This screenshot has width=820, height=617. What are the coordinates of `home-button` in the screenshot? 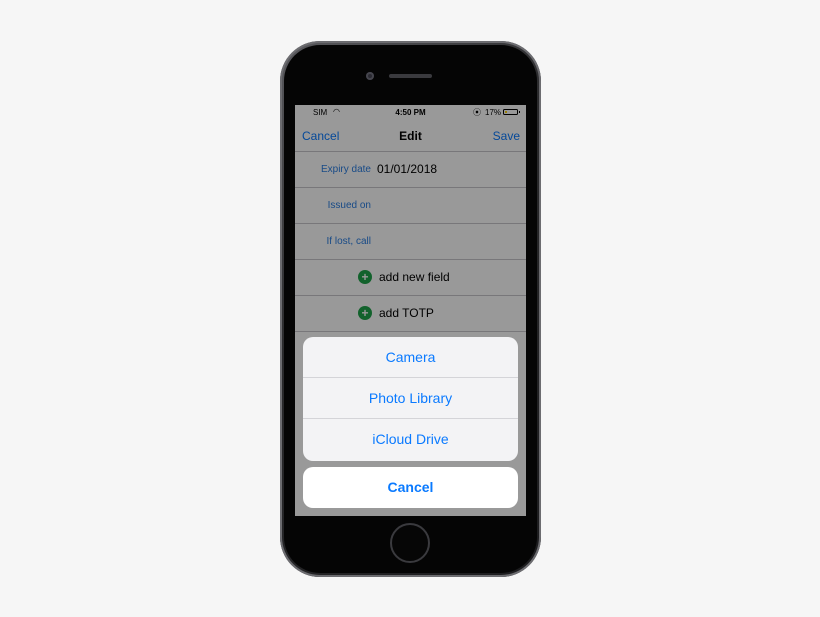 It's located at (410, 543).